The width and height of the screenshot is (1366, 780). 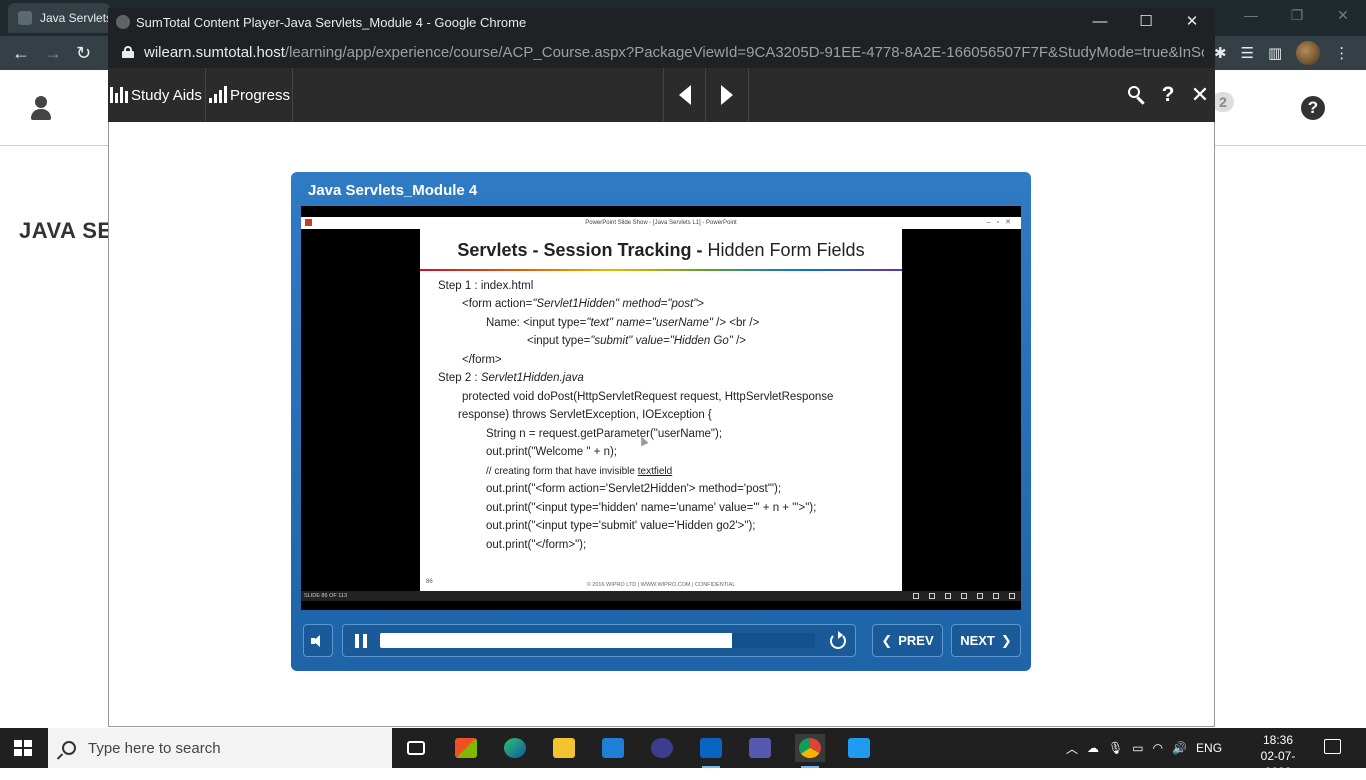 I want to click on slide-heading-rest: Hidden Form Fields, so click(x=786, y=250).